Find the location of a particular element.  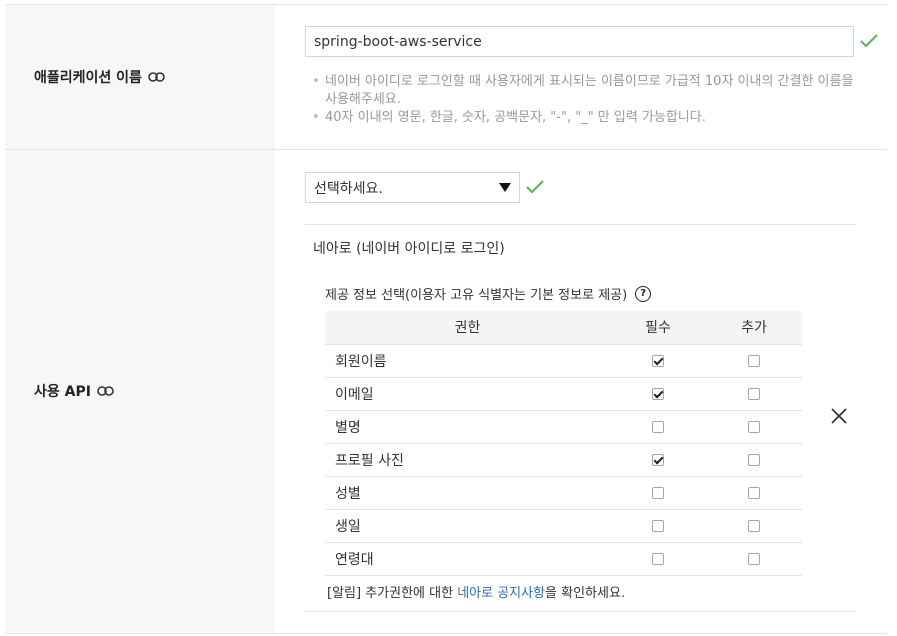

api-label: 사용 API is located at coordinates (74, 391).